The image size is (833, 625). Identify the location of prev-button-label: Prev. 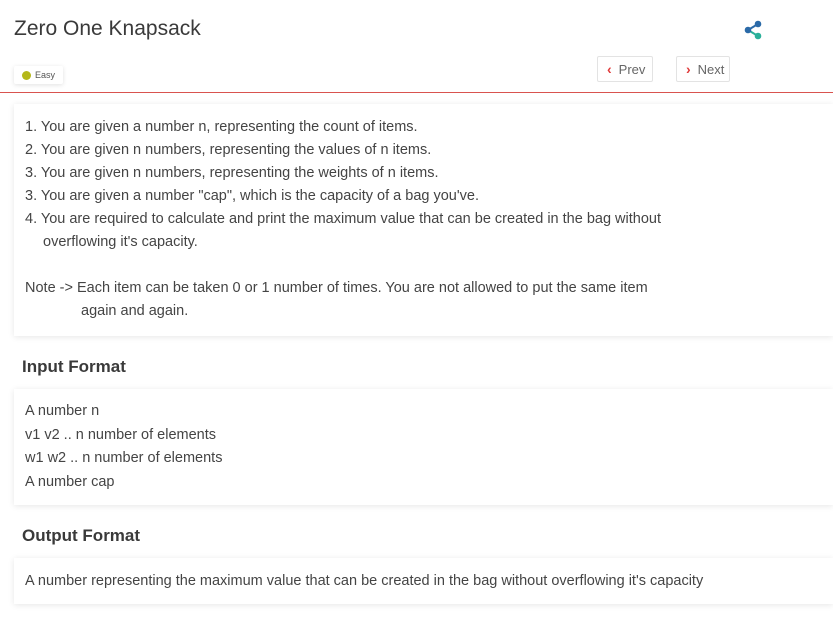
(632, 69).